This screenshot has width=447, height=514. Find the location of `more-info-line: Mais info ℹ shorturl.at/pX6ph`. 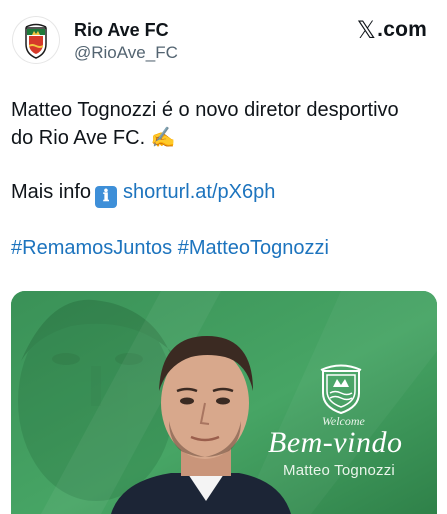

more-info-line: Mais info ℹ shorturl.at/pX6ph is located at coordinates (223, 193).